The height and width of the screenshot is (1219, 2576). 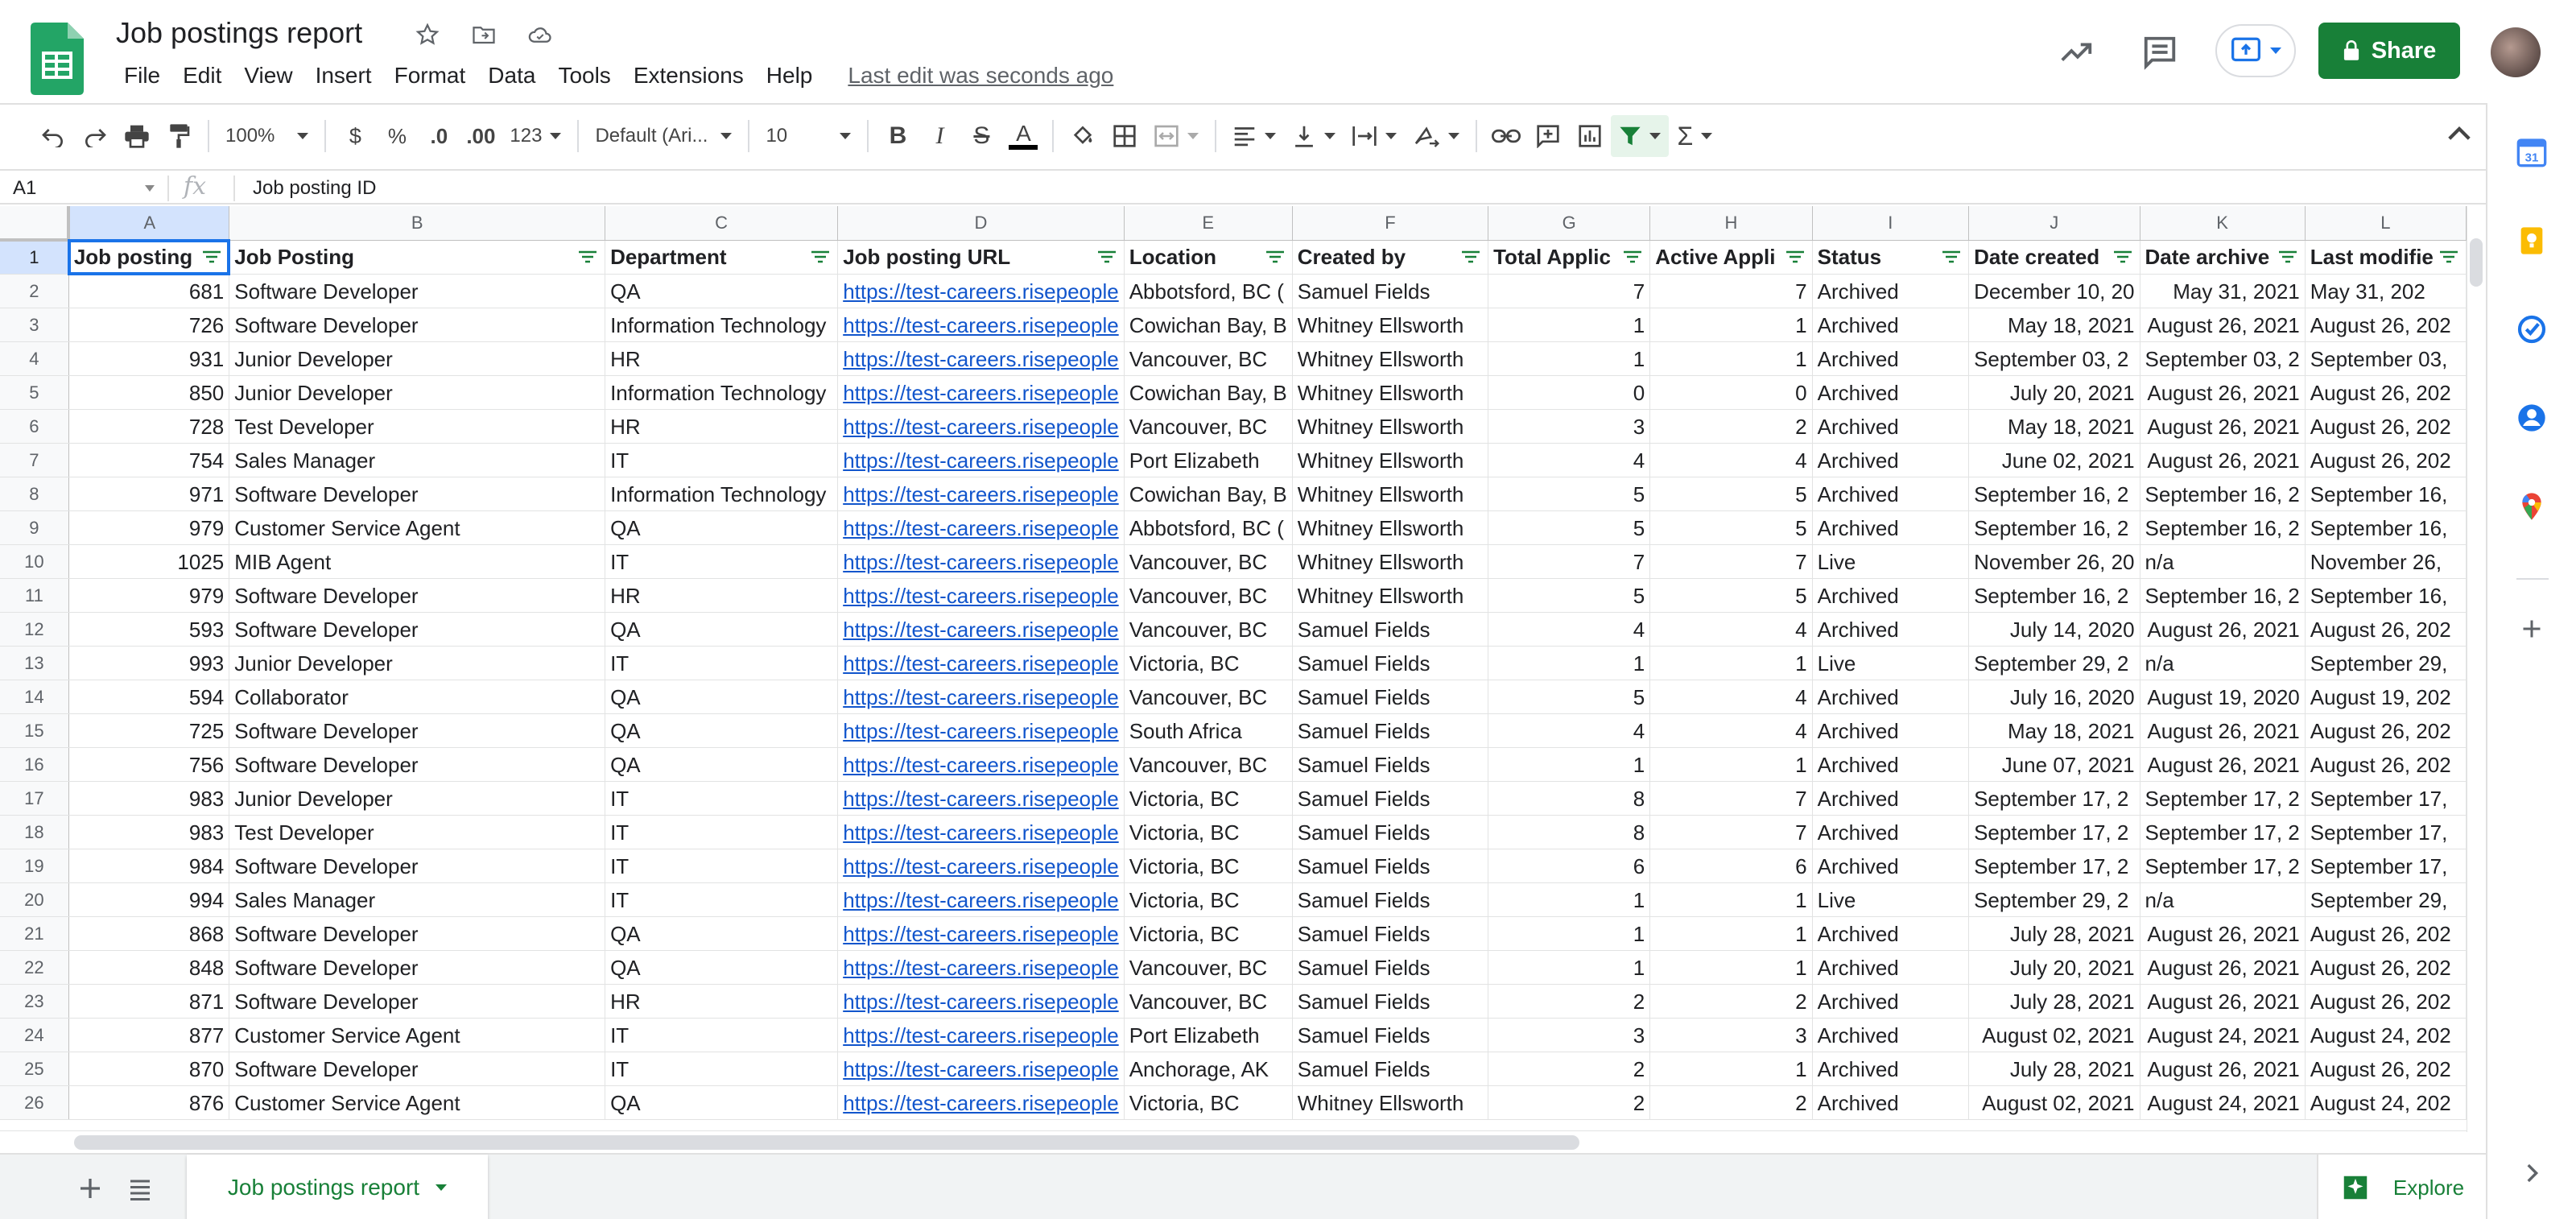 What do you see at coordinates (1731, 392) in the screenshot?
I see `grid-cell: 0` at bounding box center [1731, 392].